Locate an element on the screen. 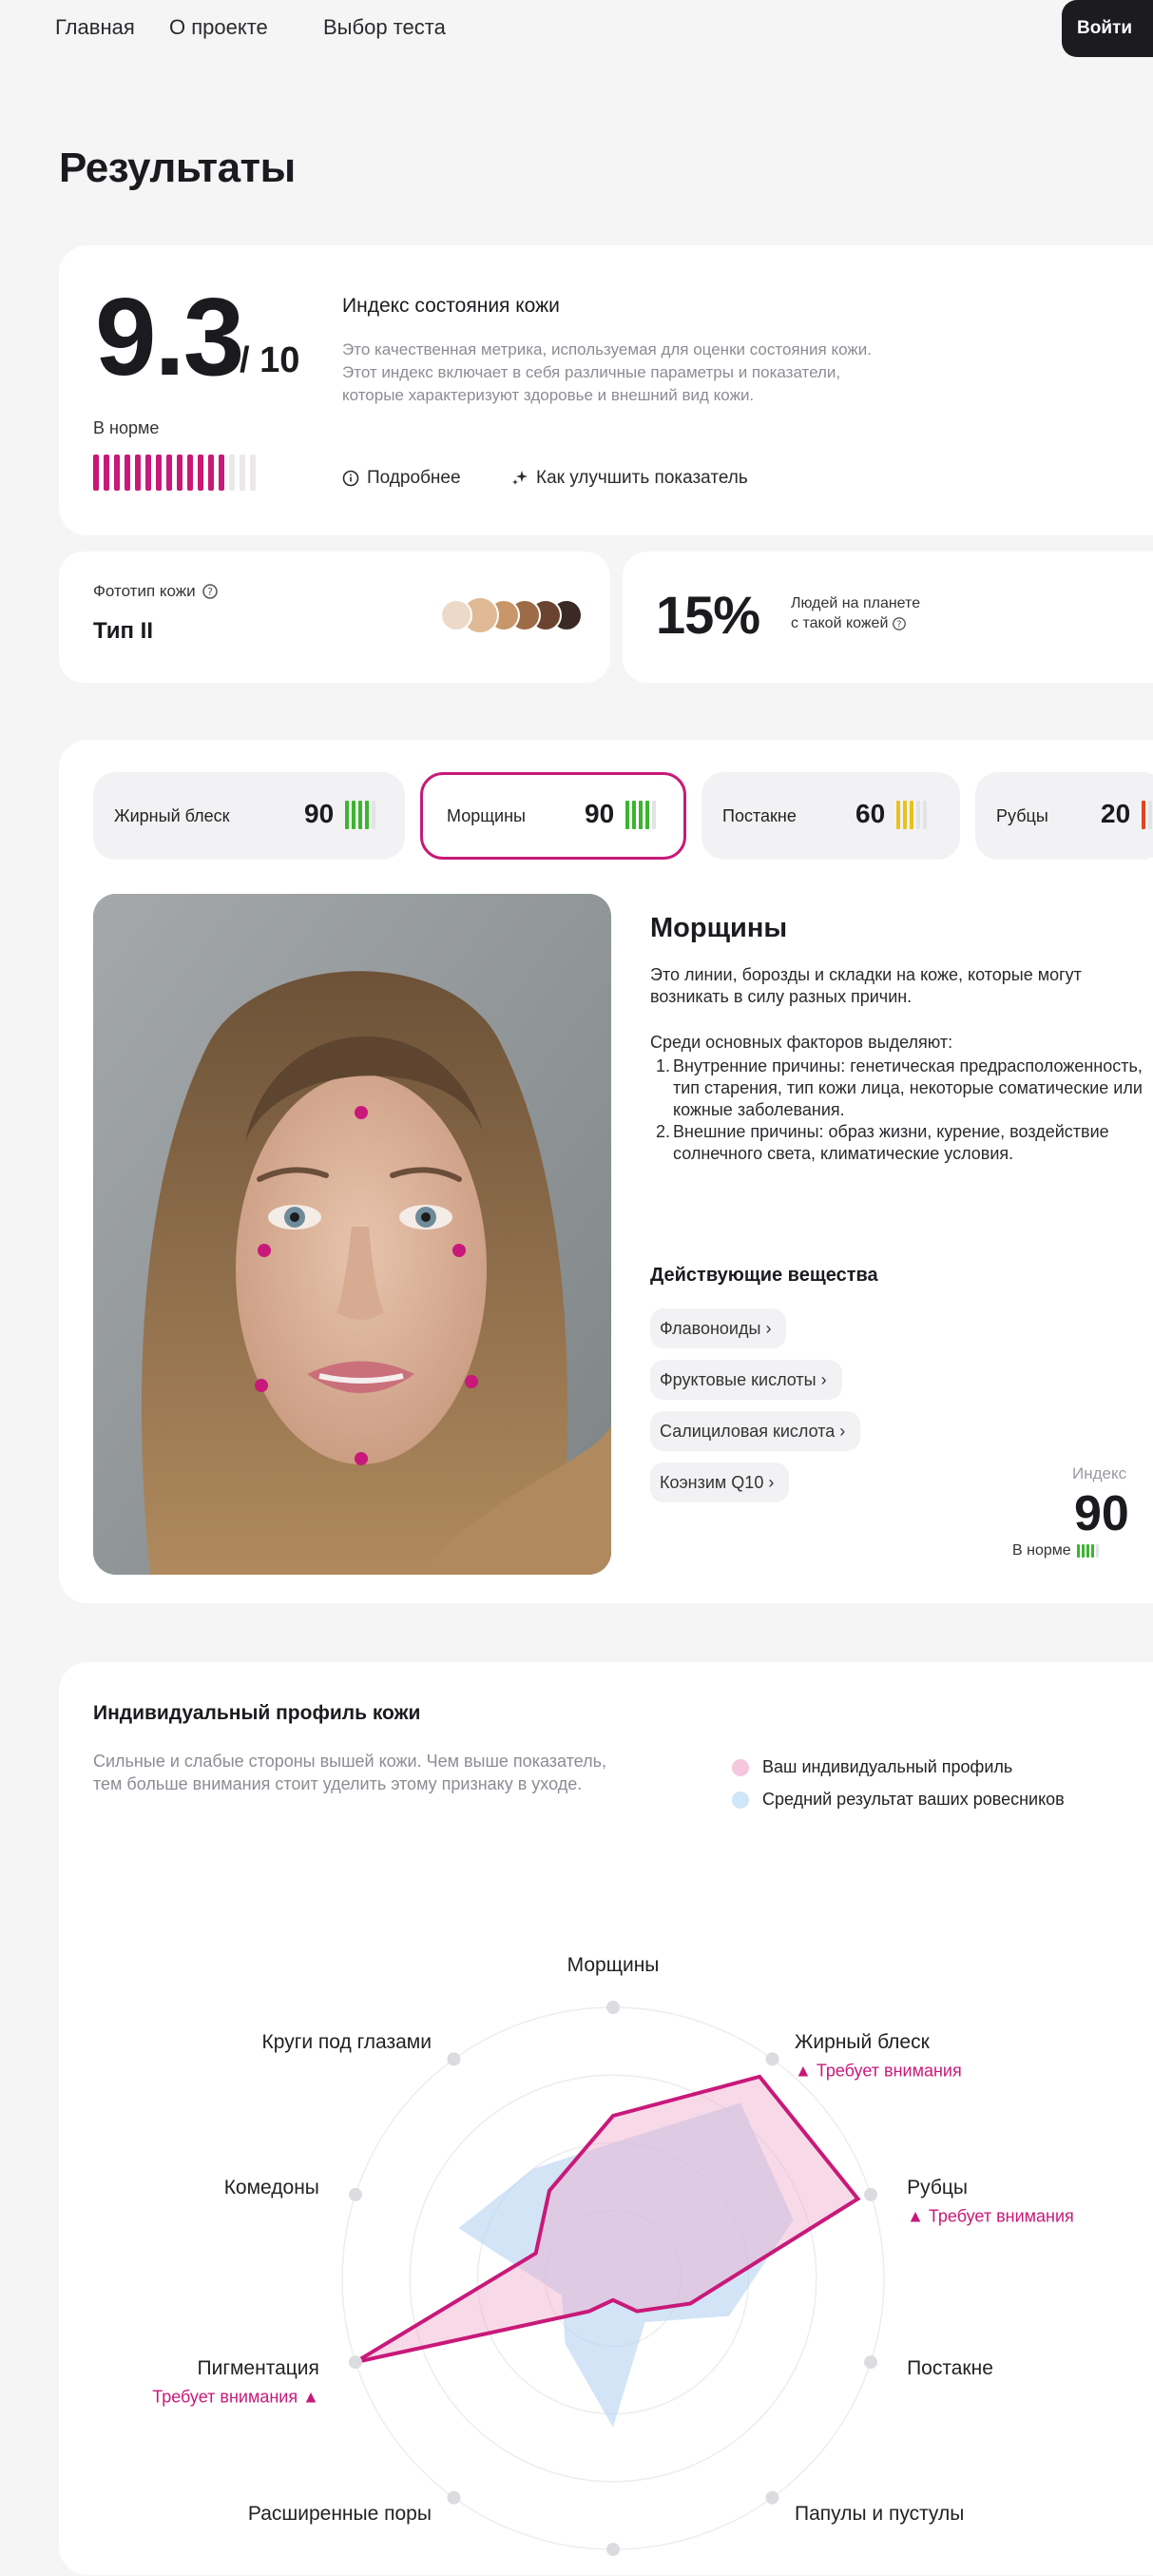 The width and height of the screenshot is (1153, 2576). radar-axis-label: Жирный блеск is located at coordinates (862, 2041).